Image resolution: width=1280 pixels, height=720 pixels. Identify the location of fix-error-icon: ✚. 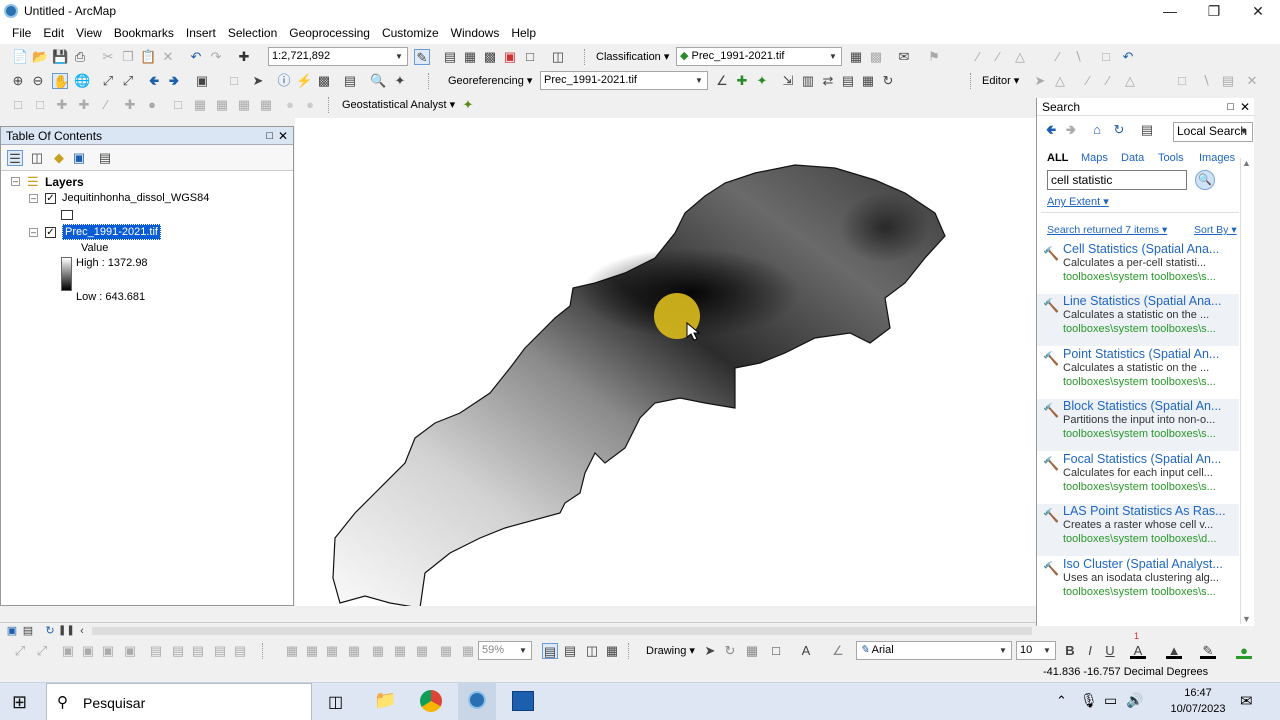
(62, 105).